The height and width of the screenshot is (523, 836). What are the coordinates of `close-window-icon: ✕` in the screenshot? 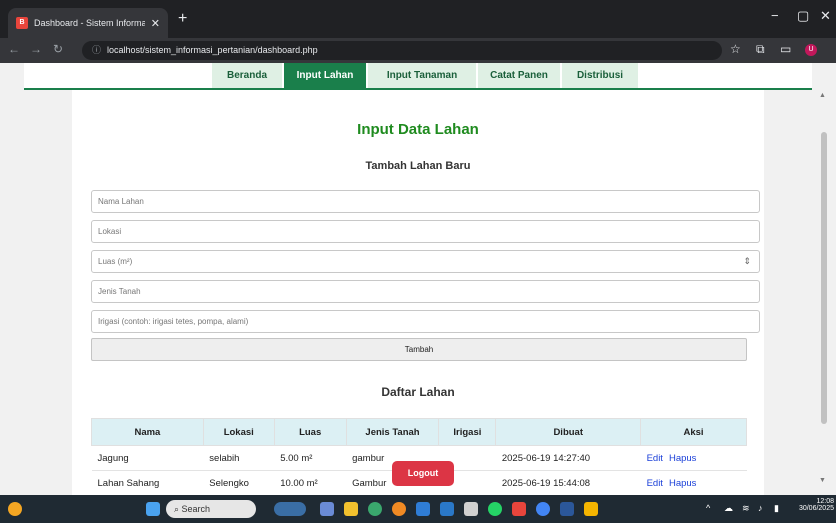 It's located at (825, 16).